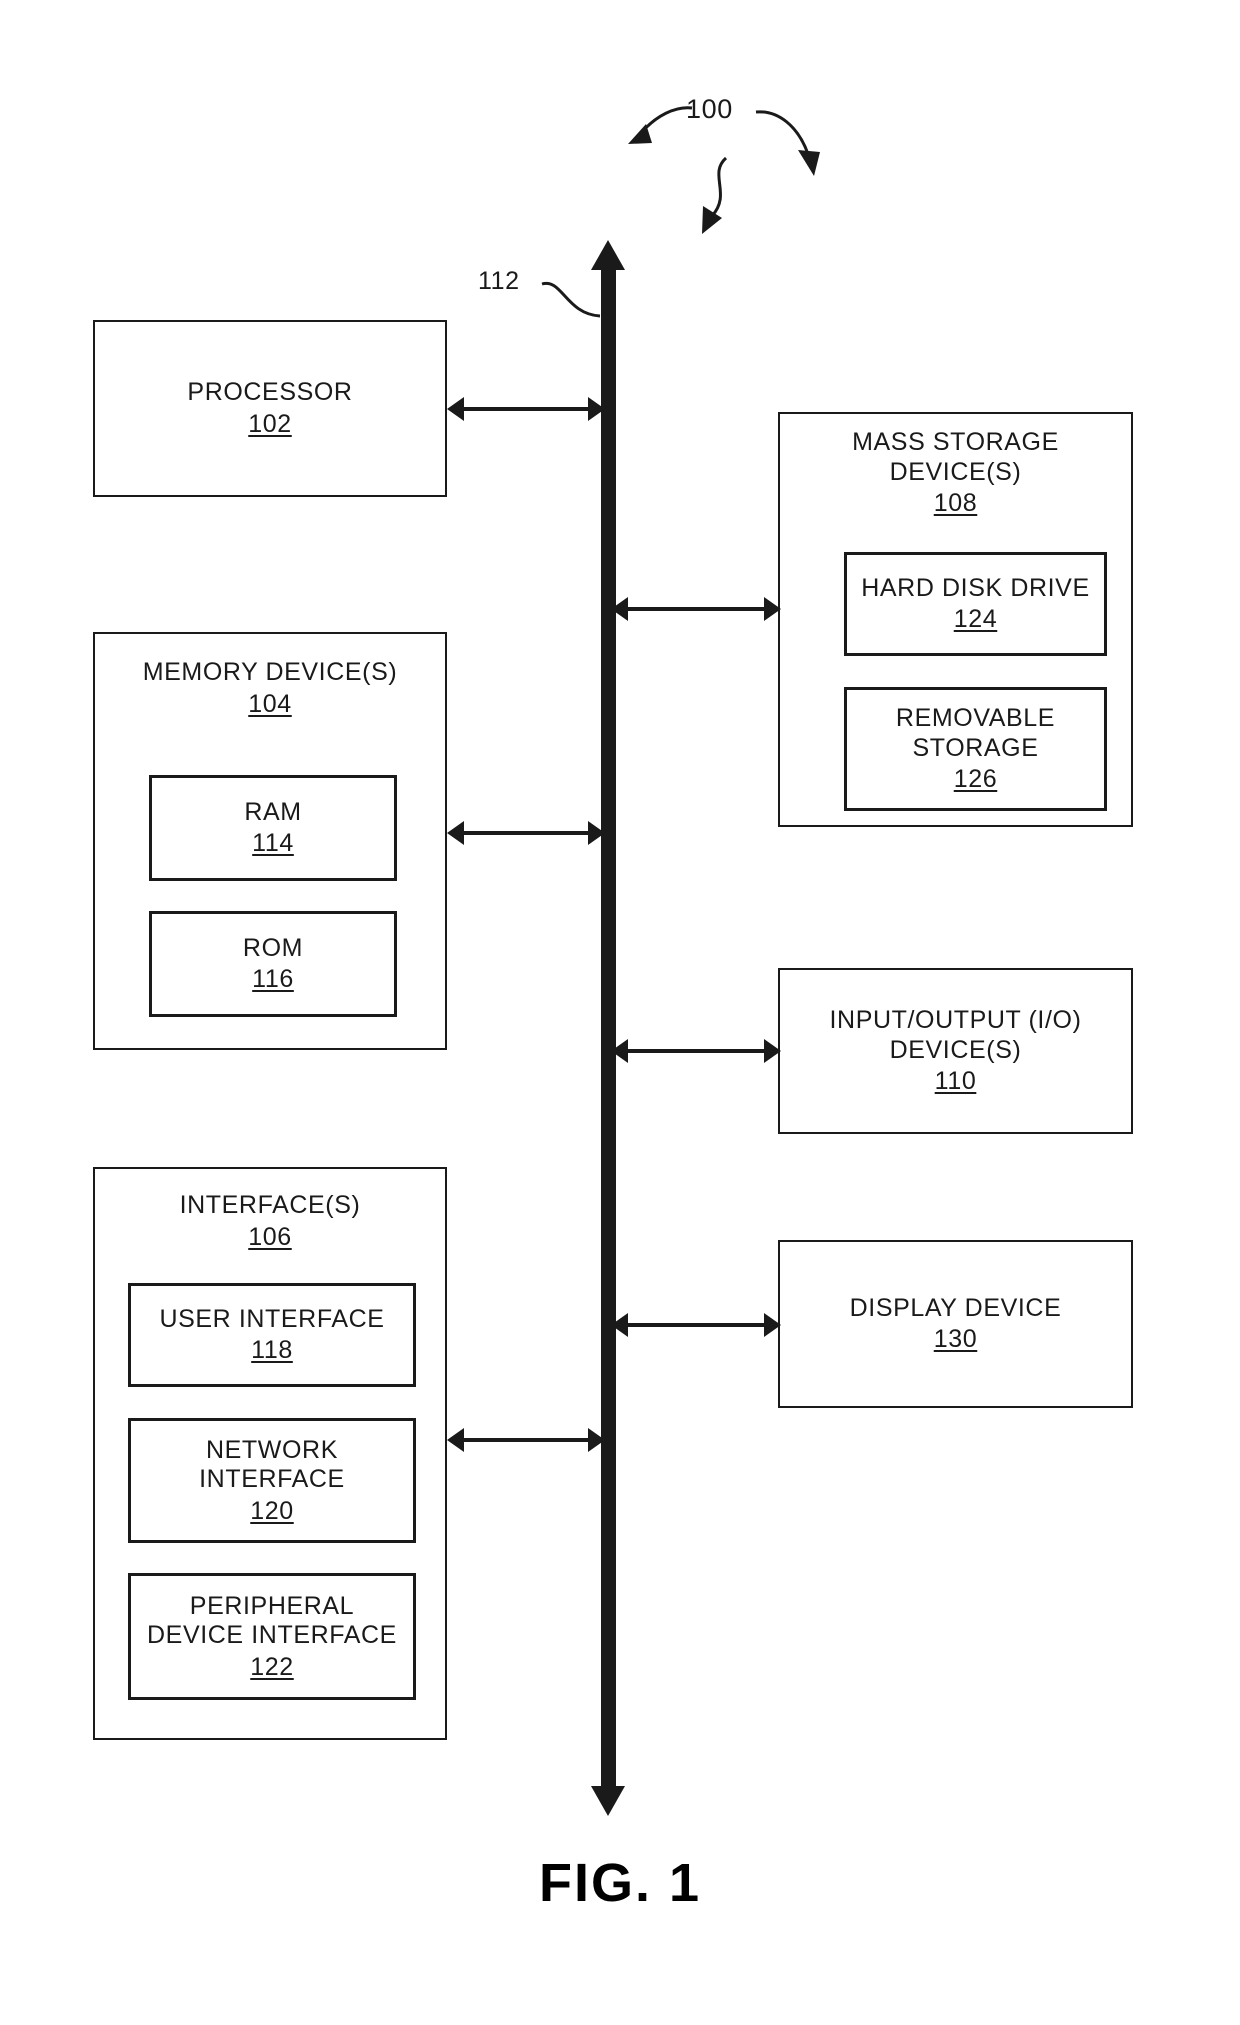 The image size is (1240, 2025). I want to click on block-network-interface-reference: 120, so click(272, 1510).